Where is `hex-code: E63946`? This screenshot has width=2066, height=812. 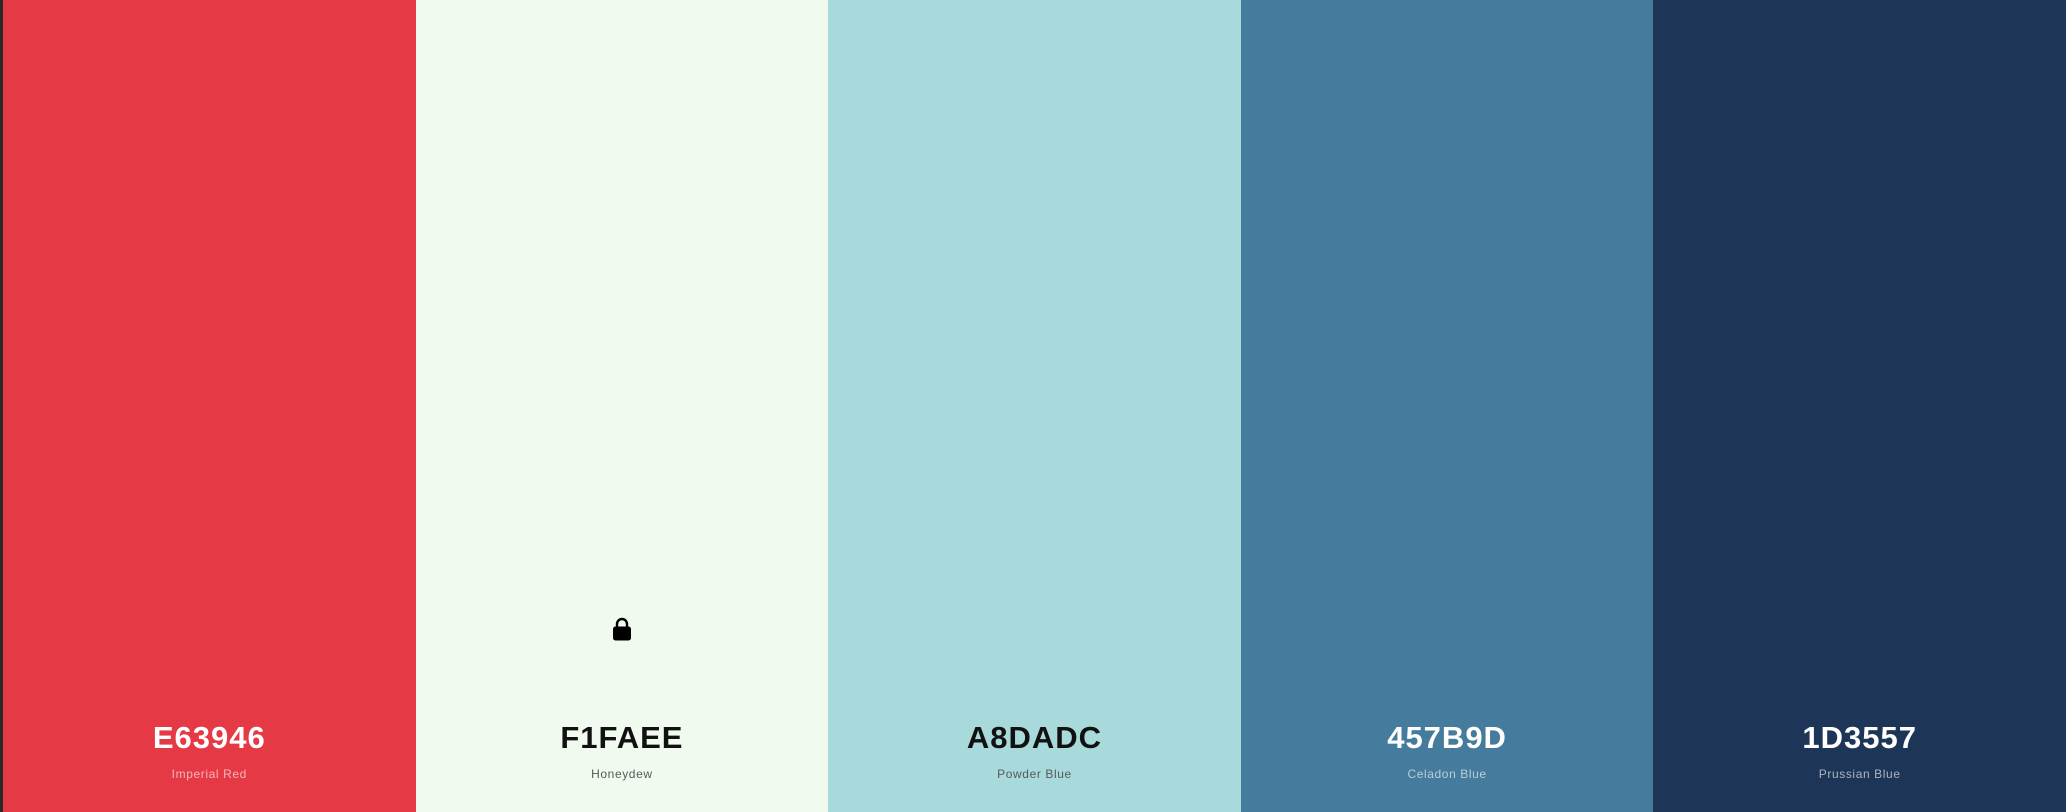
hex-code: E63946 is located at coordinates (209, 738).